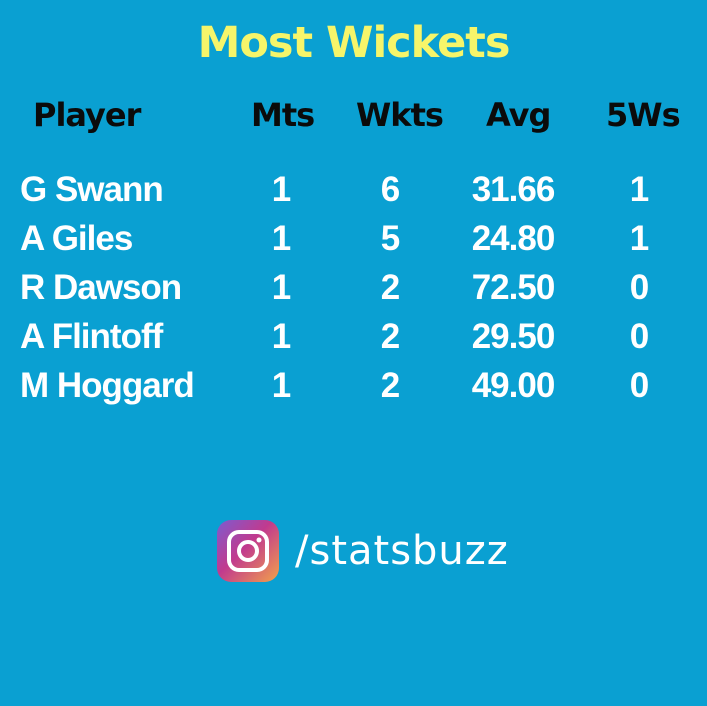 The height and width of the screenshot is (706, 707). What do you see at coordinates (76, 238) in the screenshot?
I see `player-name: A Giles` at bounding box center [76, 238].